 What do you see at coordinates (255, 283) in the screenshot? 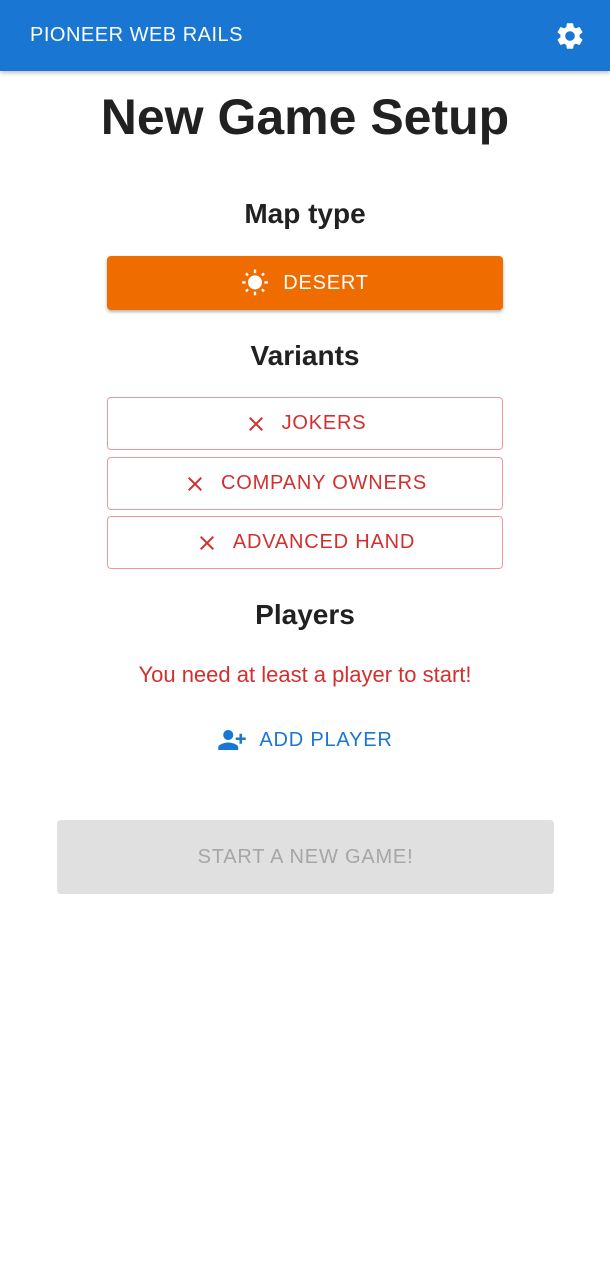
I see `sun-icon` at bounding box center [255, 283].